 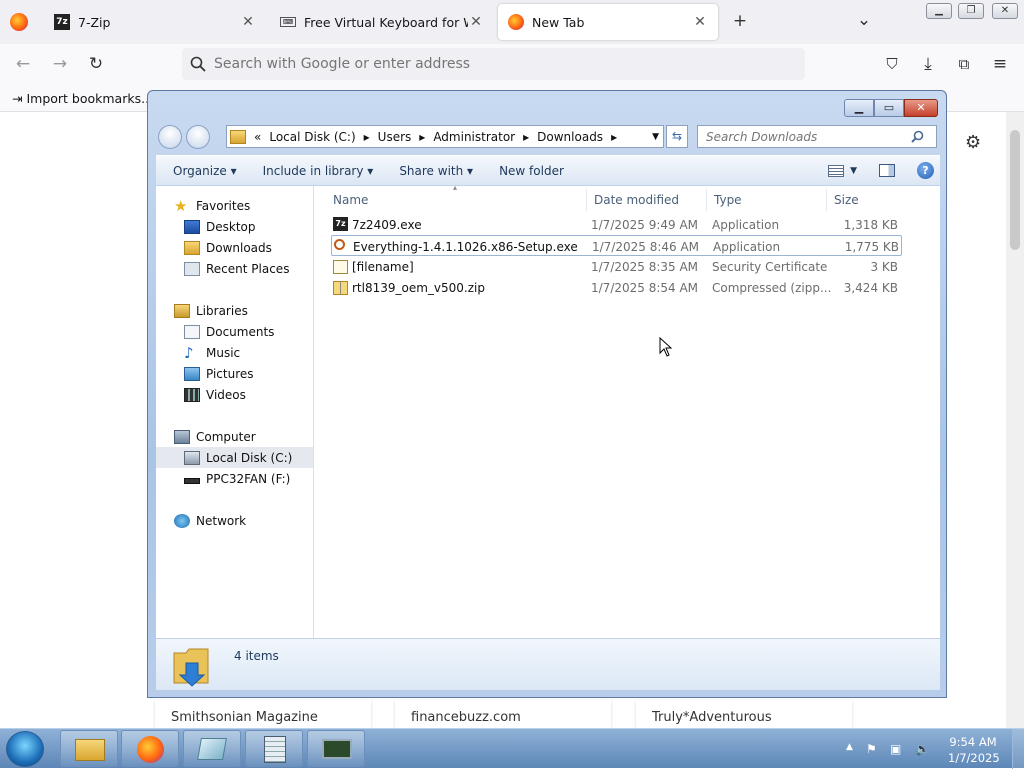 What do you see at coordinates (889, 108) in the screenshot?
I see `maximize-button: ▭` at bounding box center [889, 108].